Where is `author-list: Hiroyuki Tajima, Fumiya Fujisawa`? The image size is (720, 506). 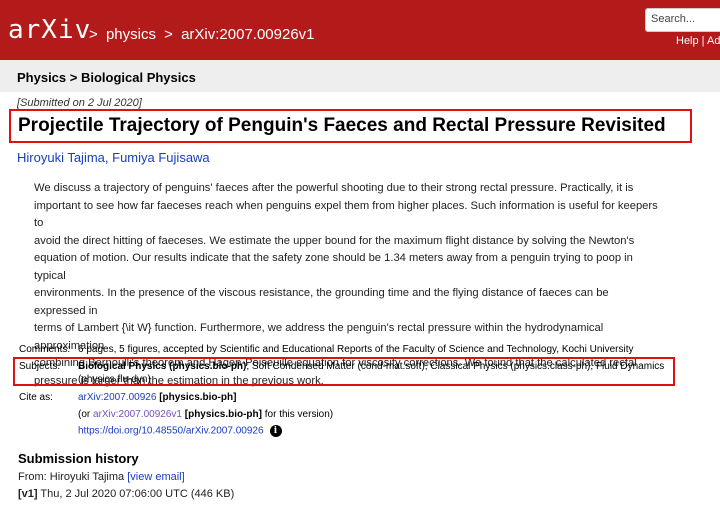 author-list: Hiroyuki Tajima, Fumiya Fujisawa is located at coordinates (113, 157).